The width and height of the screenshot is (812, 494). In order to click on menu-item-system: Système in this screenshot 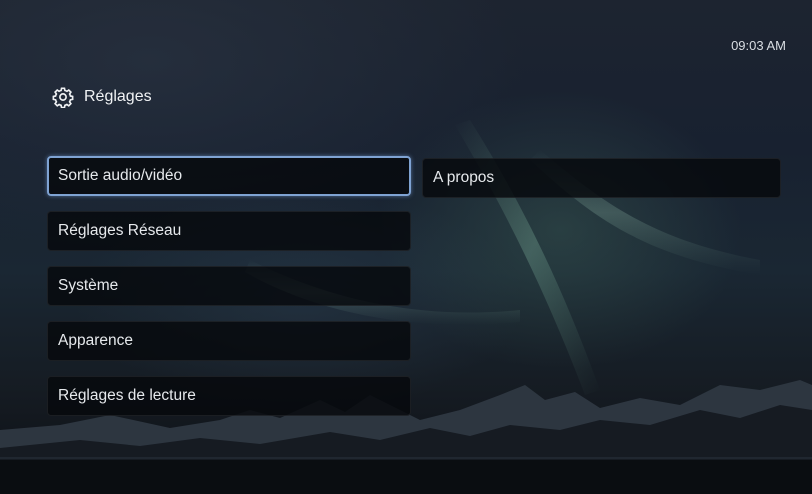, I will do `click(229, 286)`.